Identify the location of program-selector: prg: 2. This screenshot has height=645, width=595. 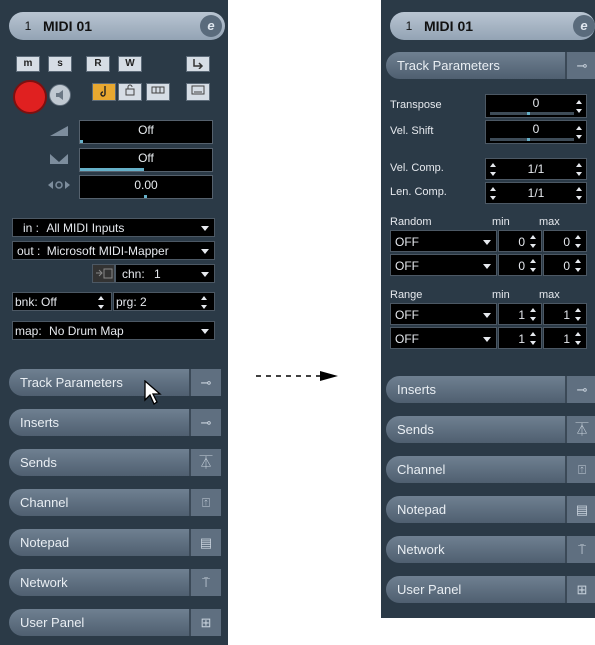
(164, 301).